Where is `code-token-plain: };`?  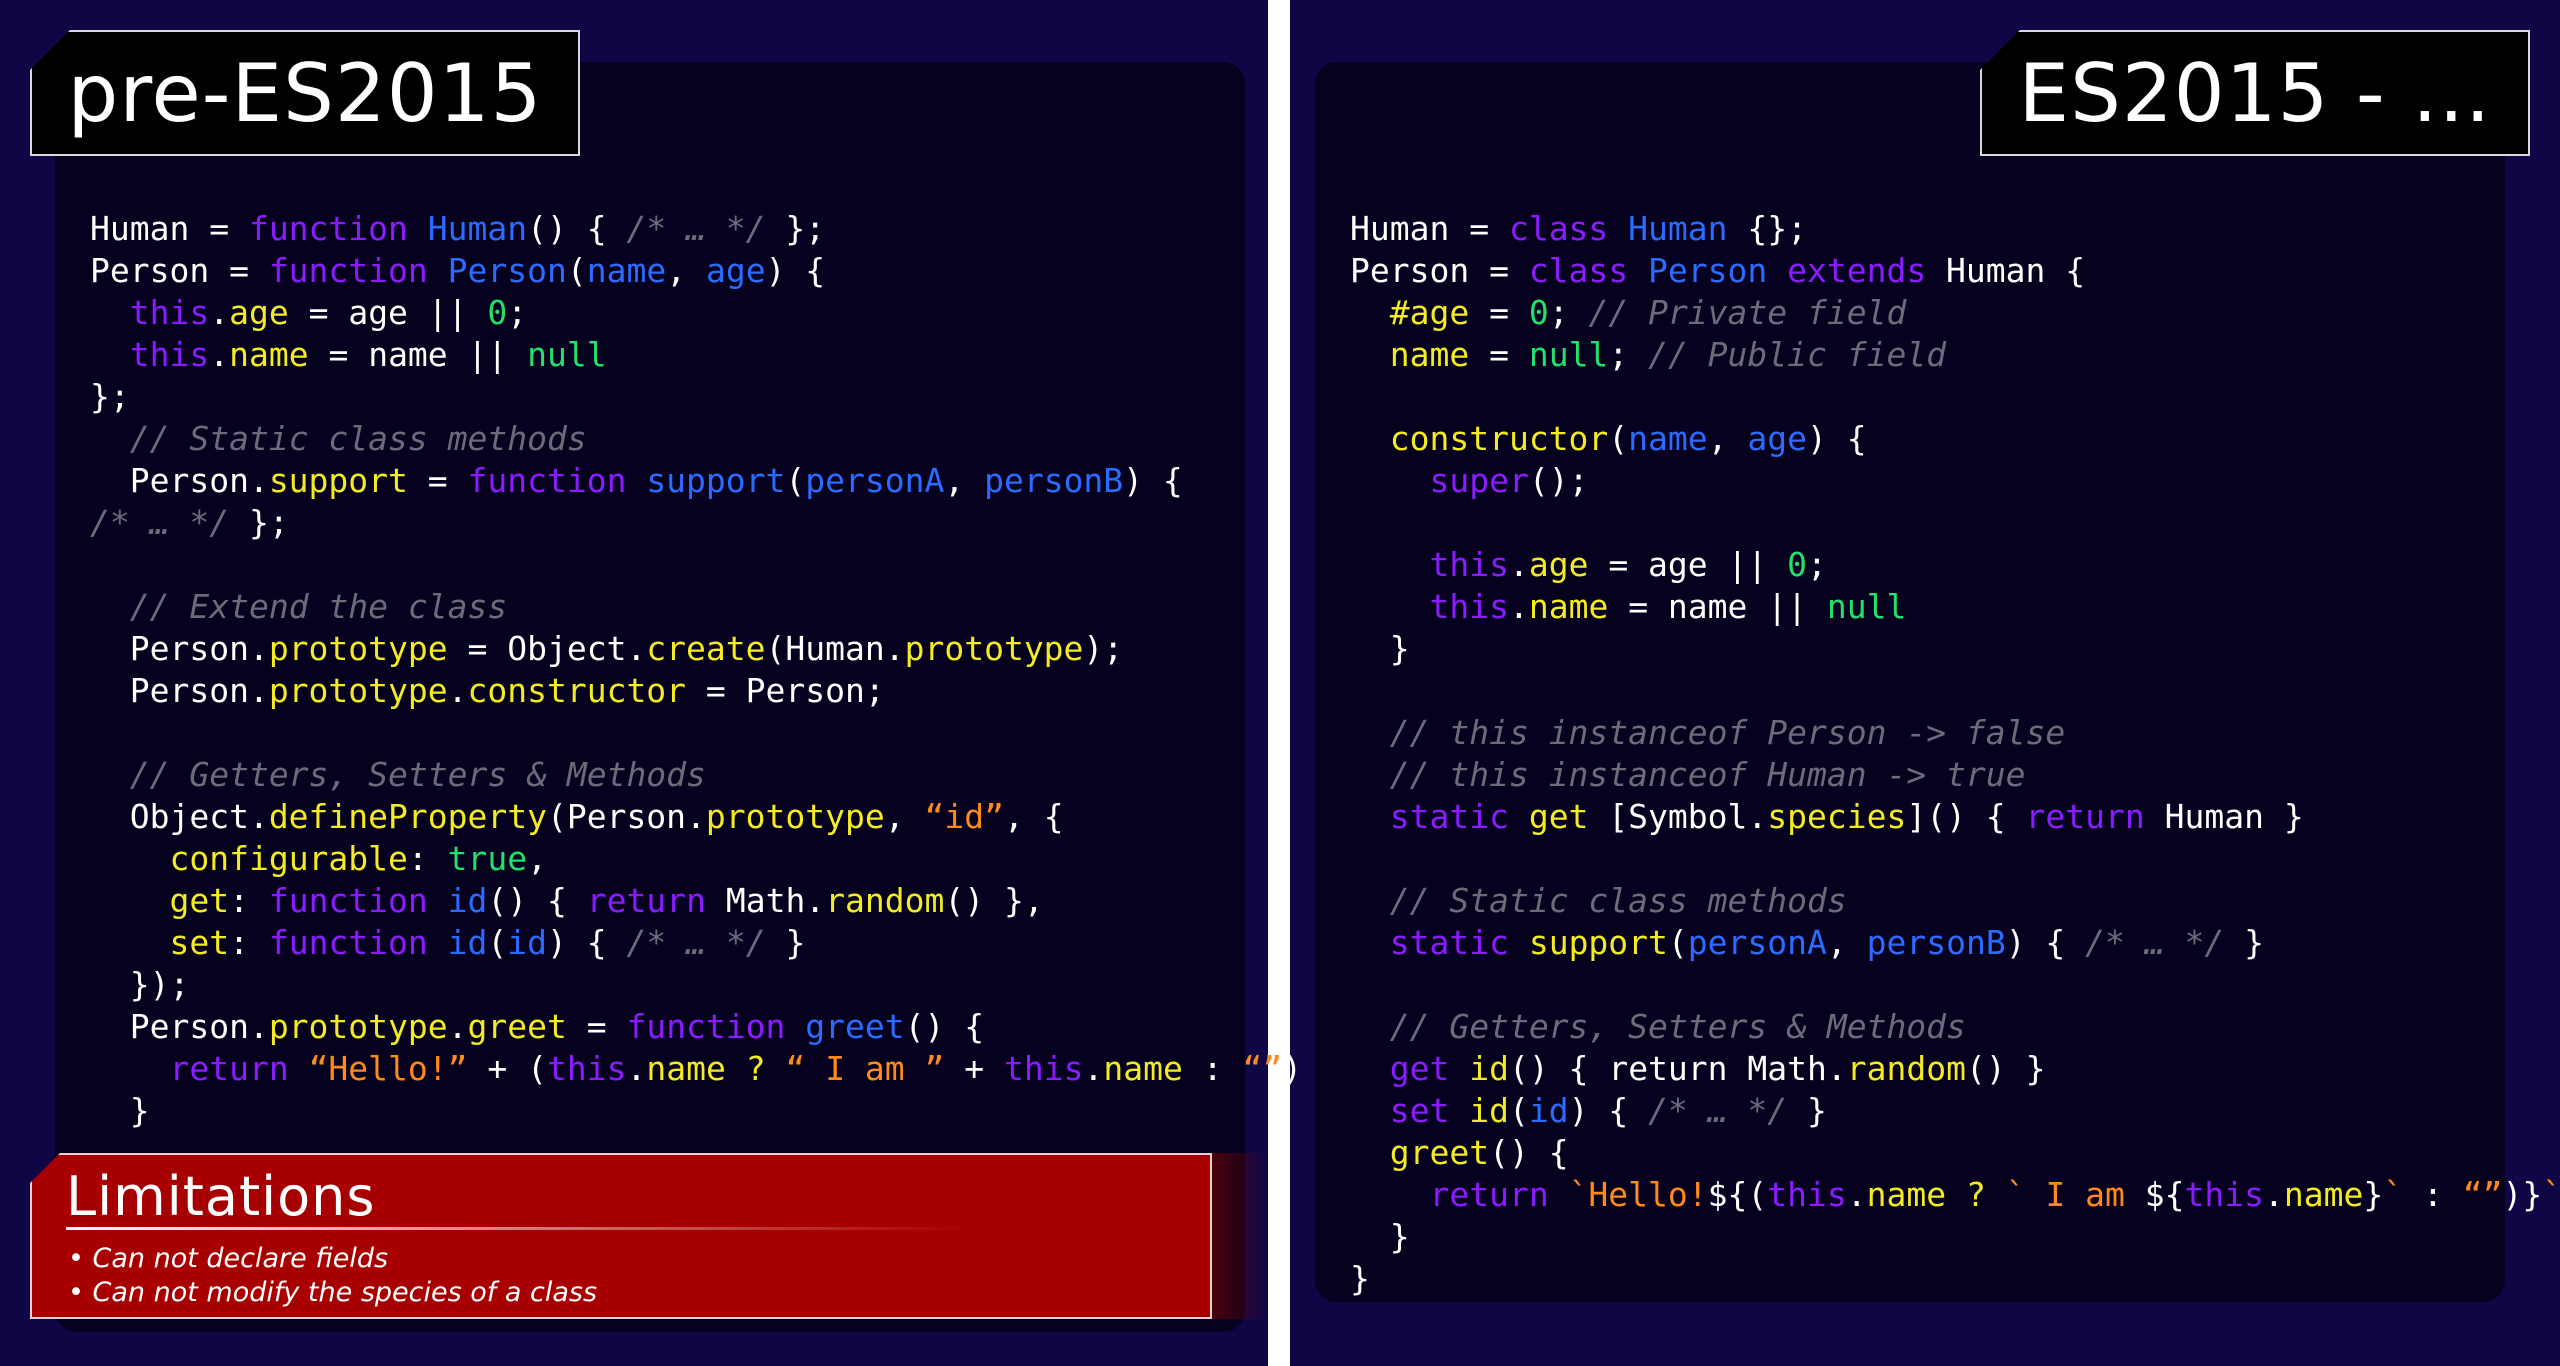
code-token-plain: }; is located at coordinates (259, 522).